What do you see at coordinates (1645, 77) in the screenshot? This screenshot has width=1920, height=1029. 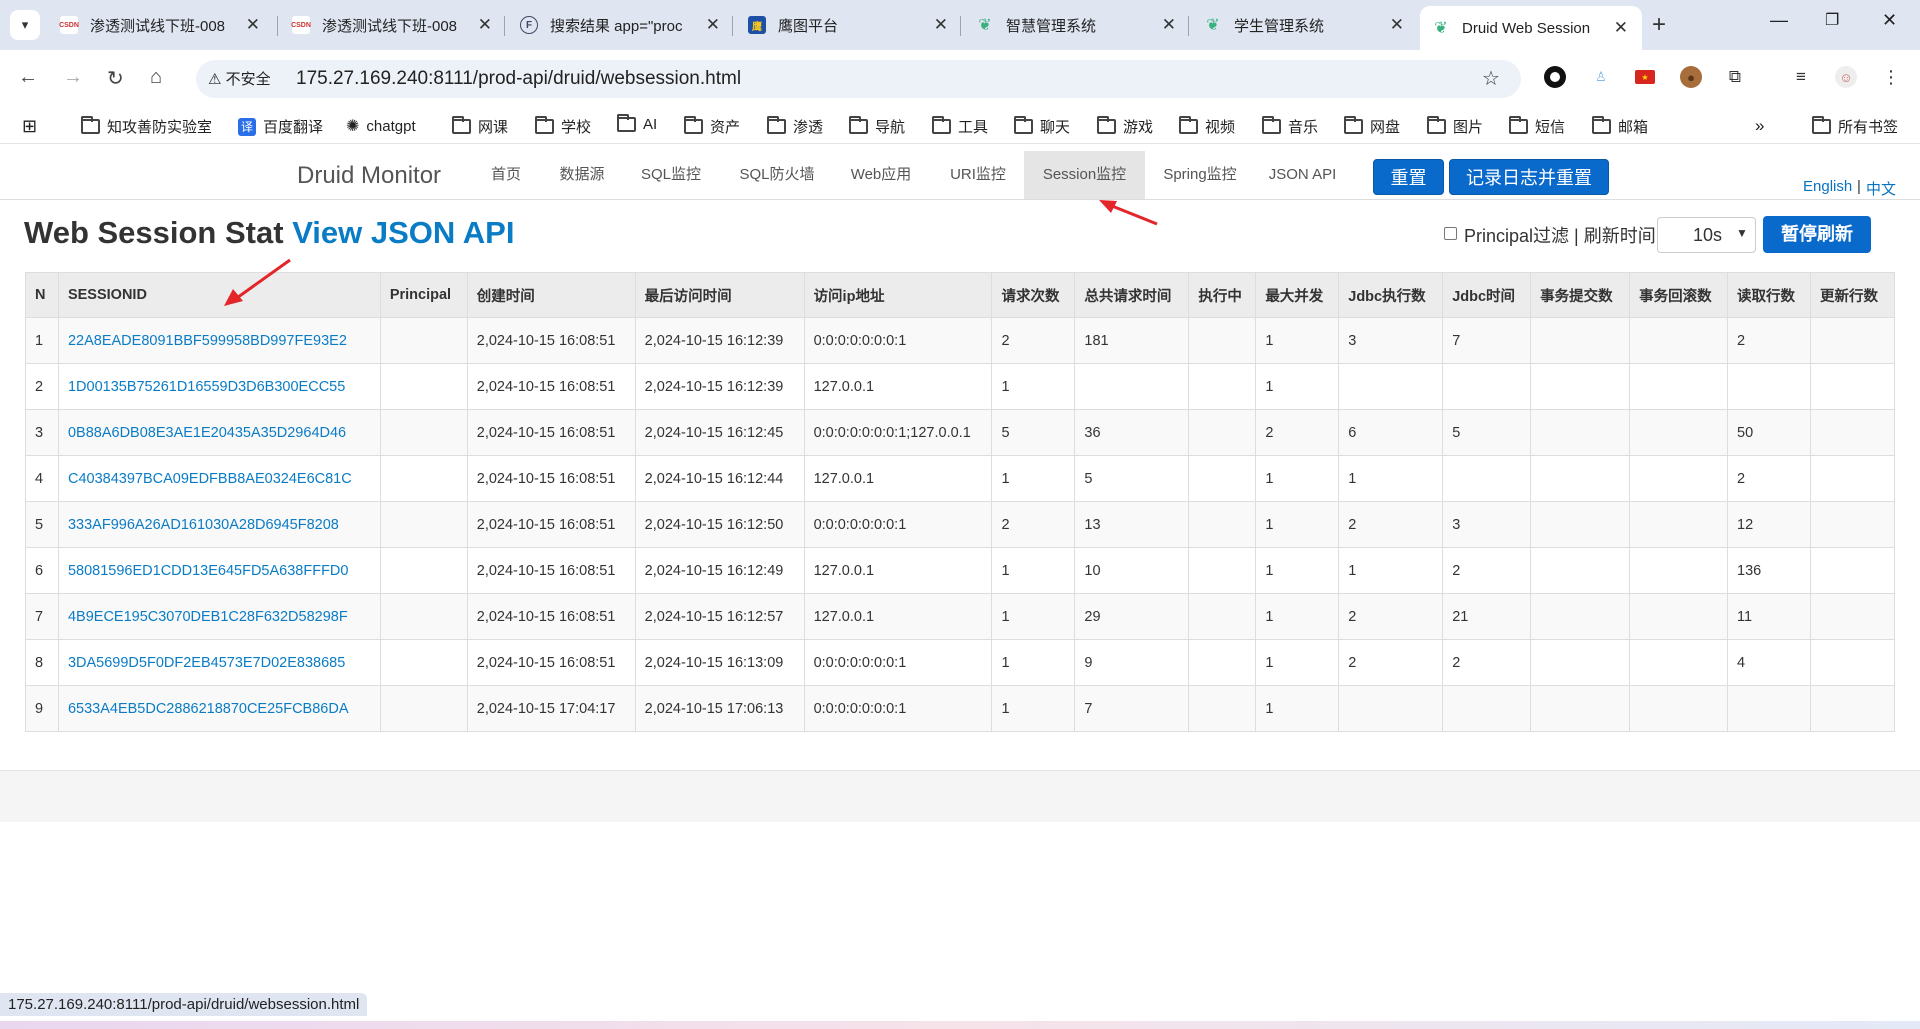 I see `extension-flag-icon: ★` at bounding box center [1645, 77].